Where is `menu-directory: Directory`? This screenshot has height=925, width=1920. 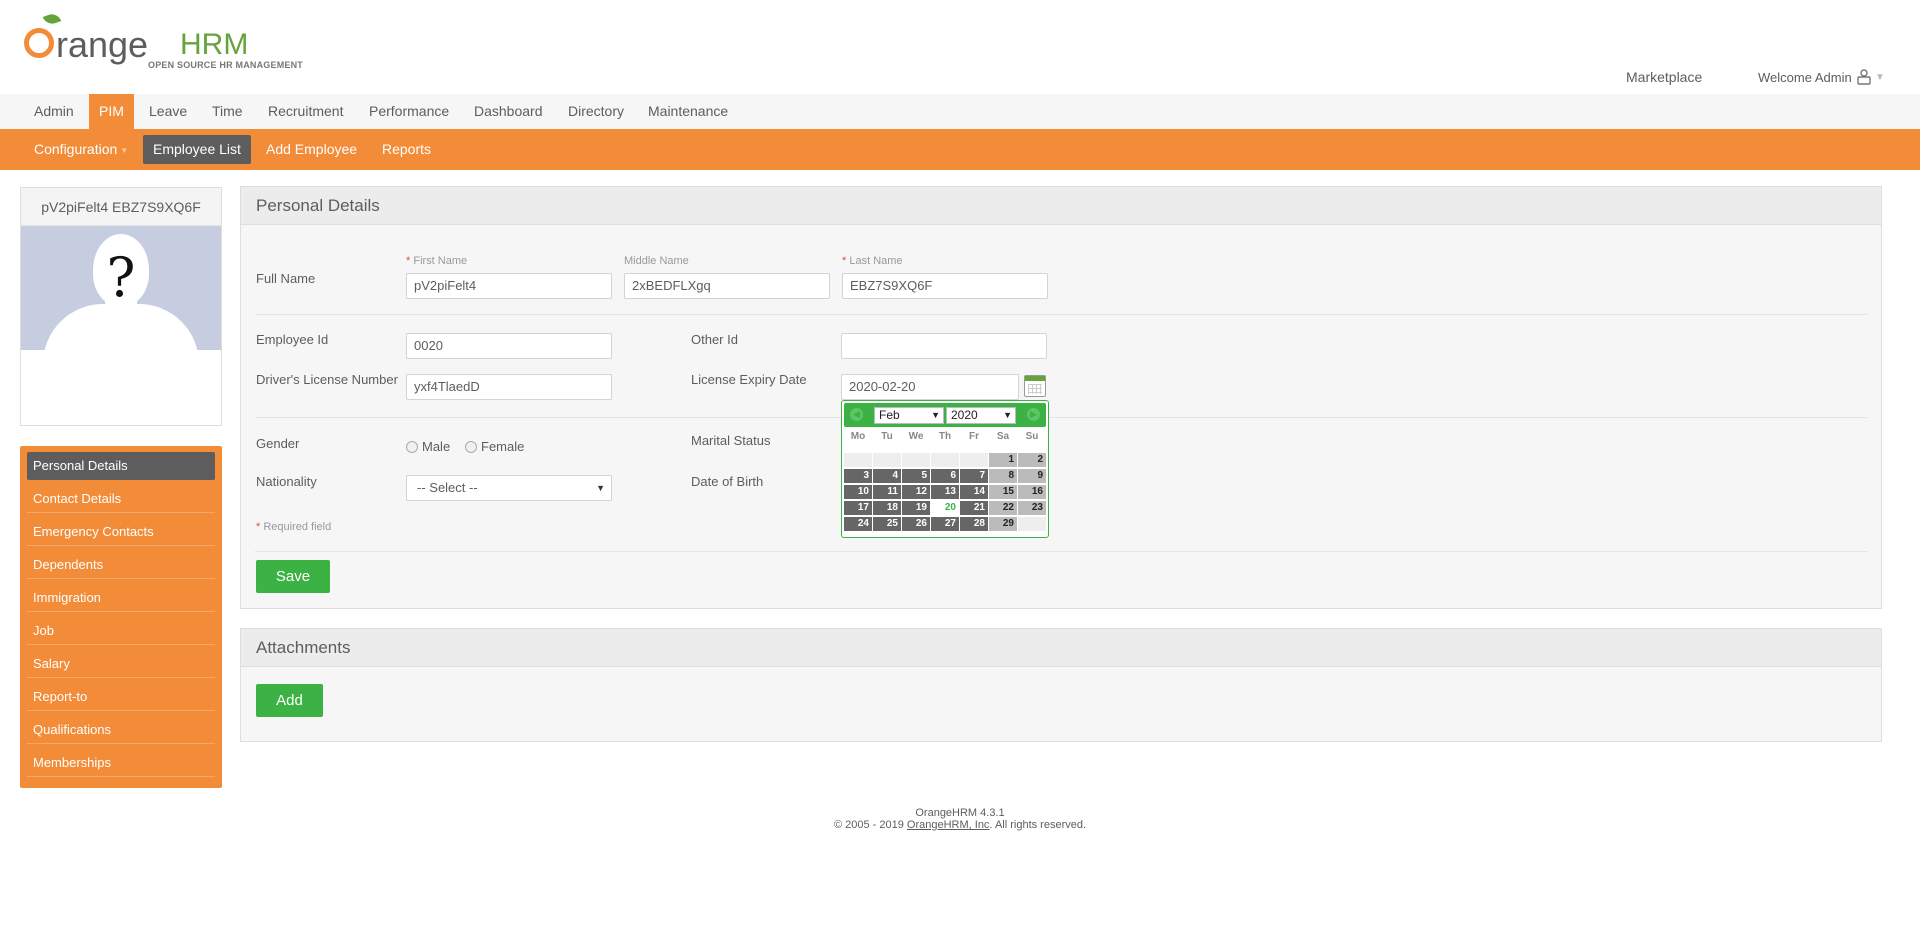
menu-directory: Directory is located at coordinates (596, 111).